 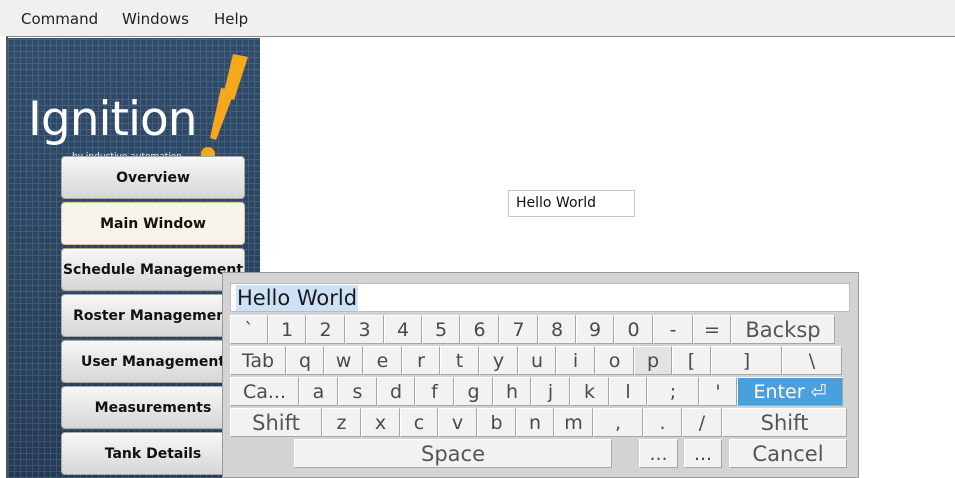 I want to click on key-b: b, so click(x=496, y=422).